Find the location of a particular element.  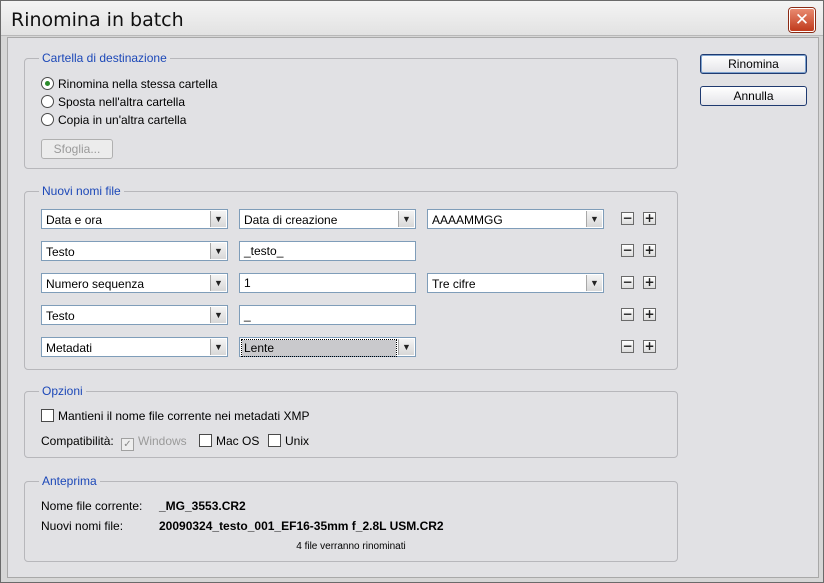

remove-row5-minus-icon: − is located at coordinates (627, 346).